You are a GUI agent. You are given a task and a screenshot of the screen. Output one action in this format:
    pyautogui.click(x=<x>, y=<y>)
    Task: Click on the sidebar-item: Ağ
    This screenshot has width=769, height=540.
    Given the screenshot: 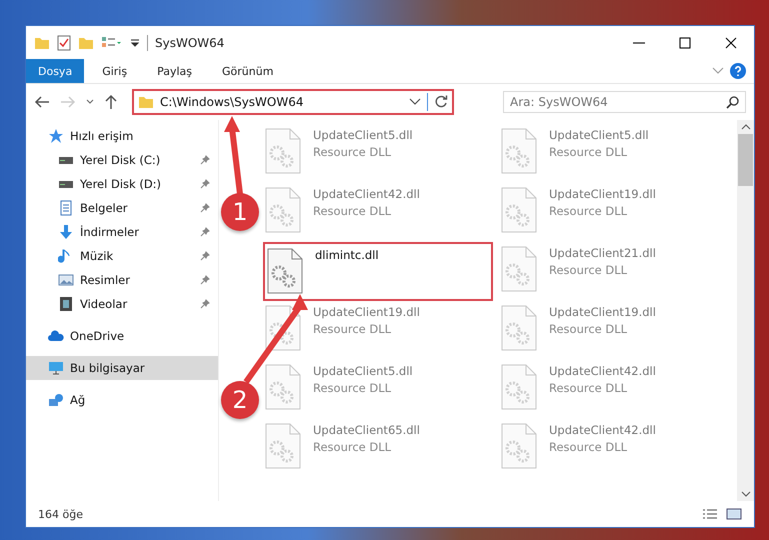 What is the action you would take?
    pyautogui.click(x=122, y=400)
    